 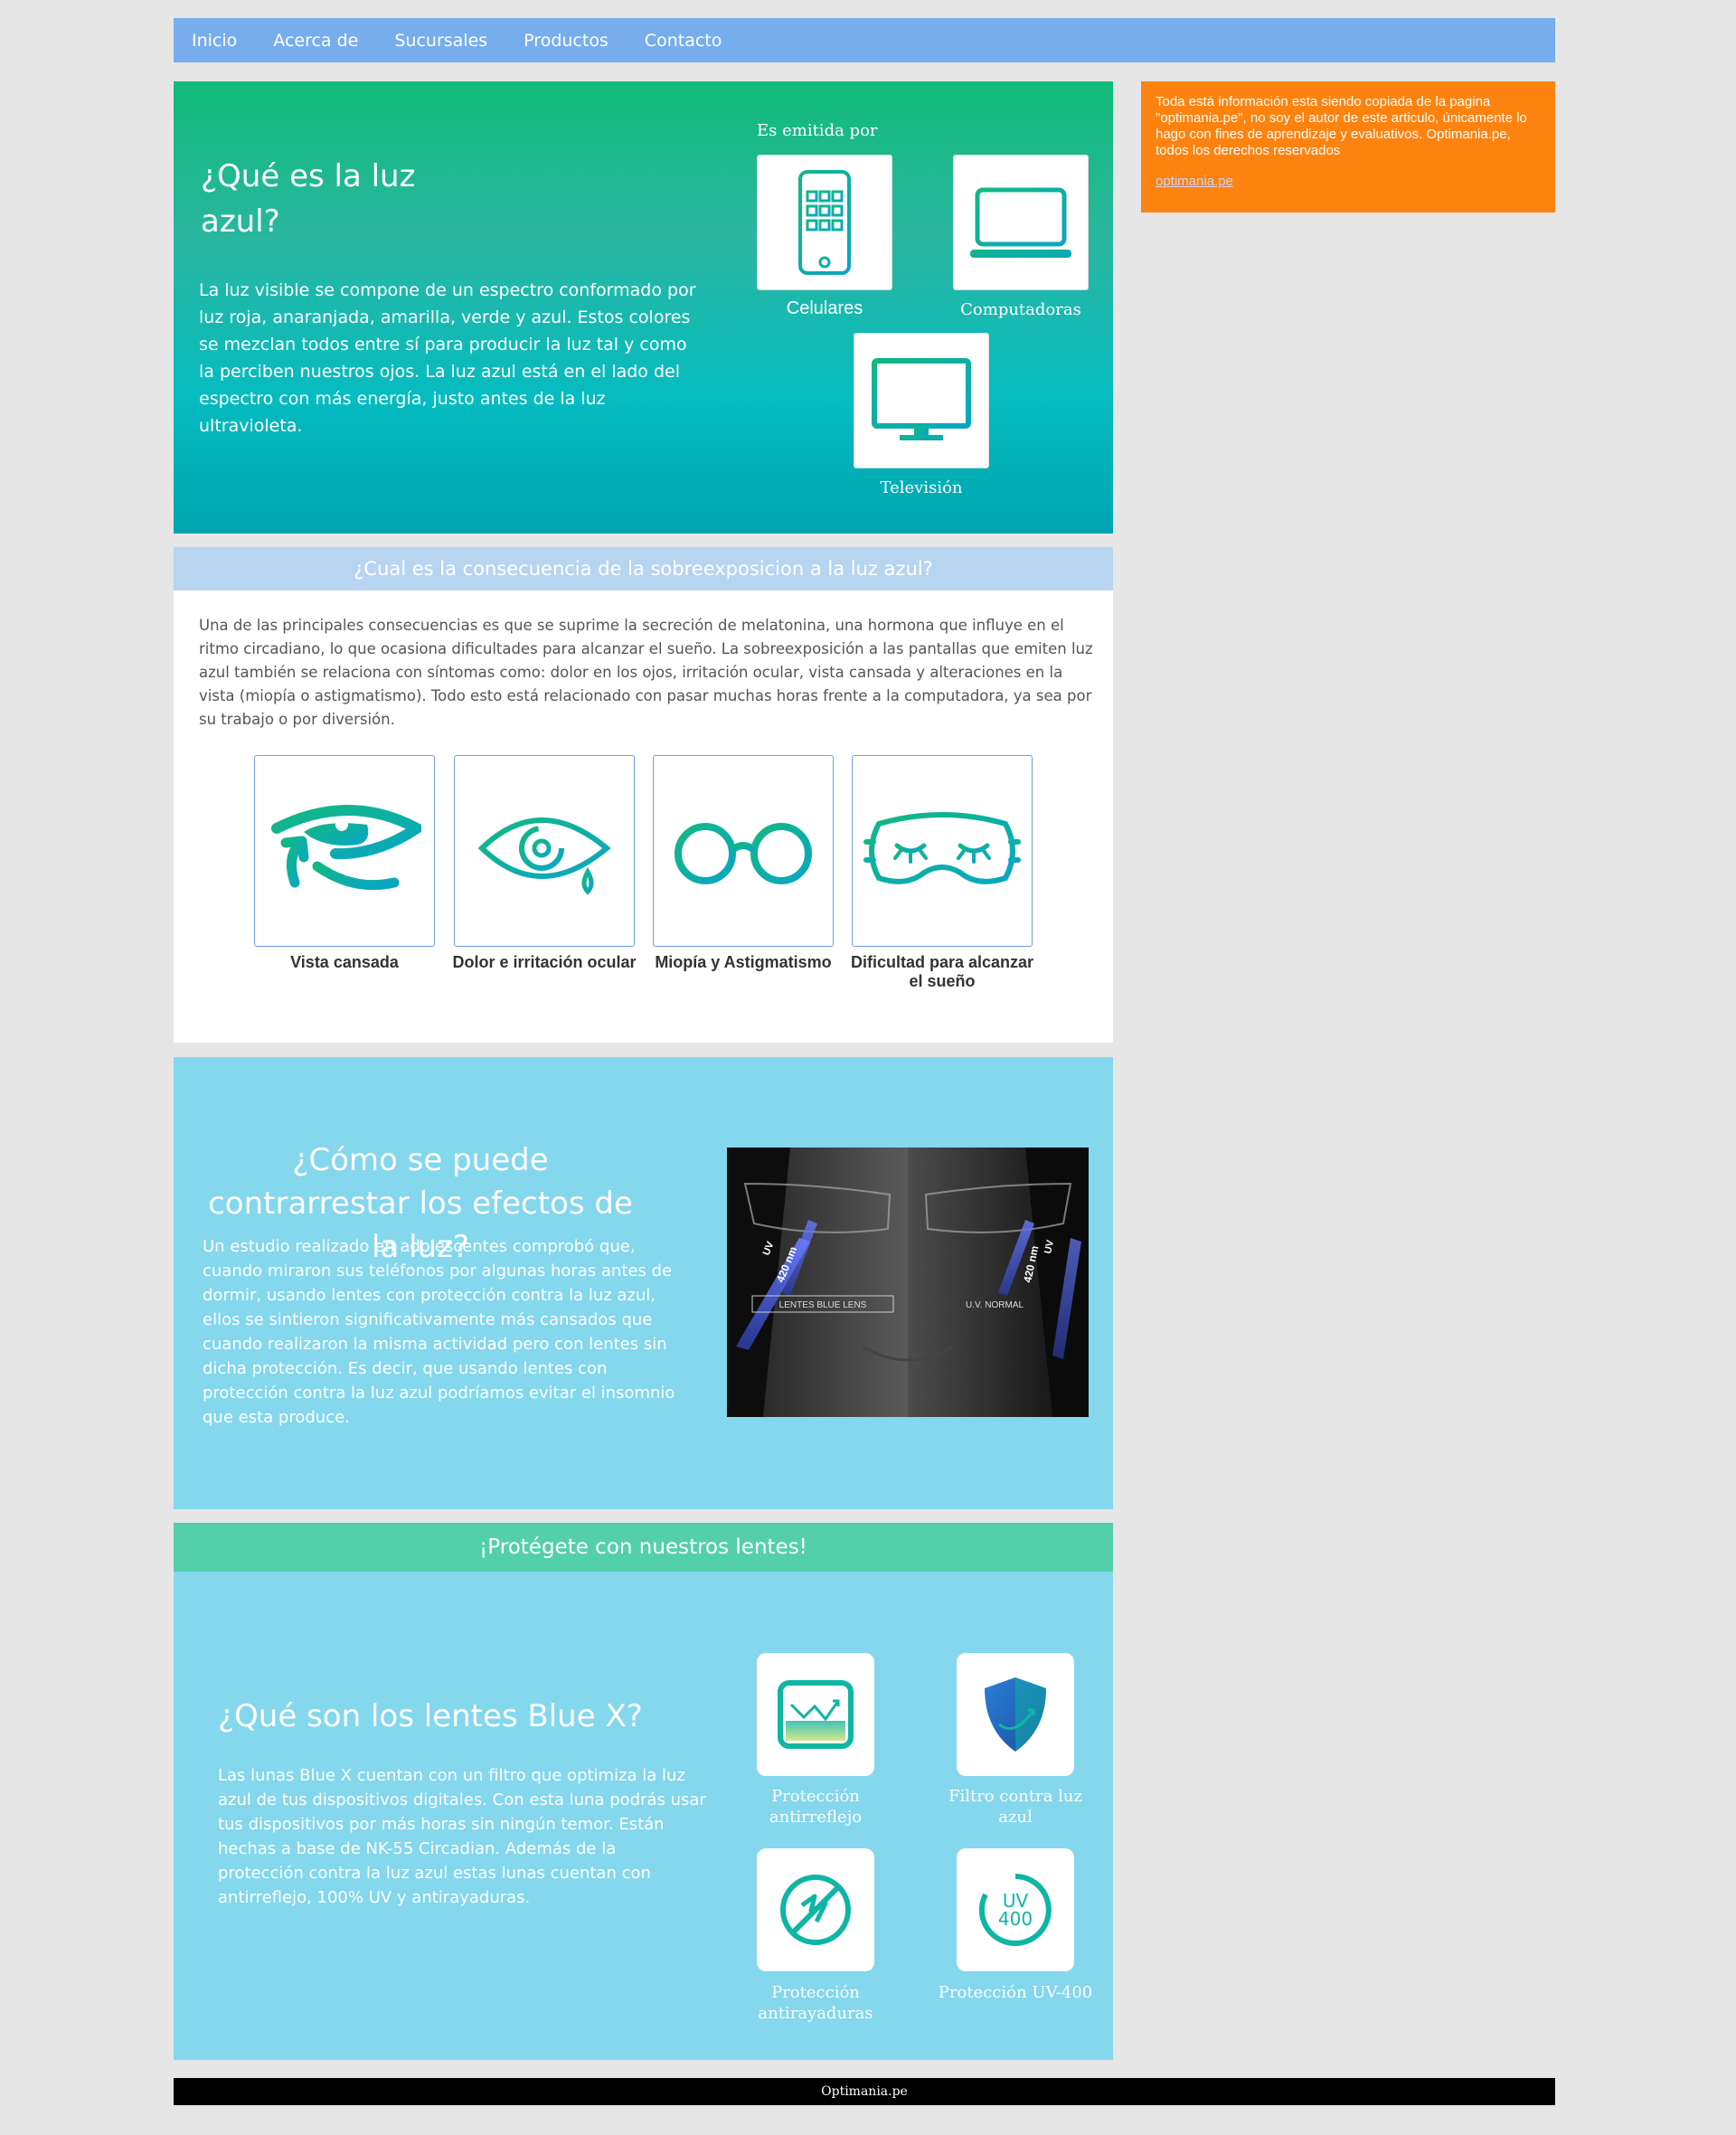 What do you see at coordinates (818, 130) in the screenshot?
I see `emitted-by-label: Es emitida por` at bounding box center [818, 130].